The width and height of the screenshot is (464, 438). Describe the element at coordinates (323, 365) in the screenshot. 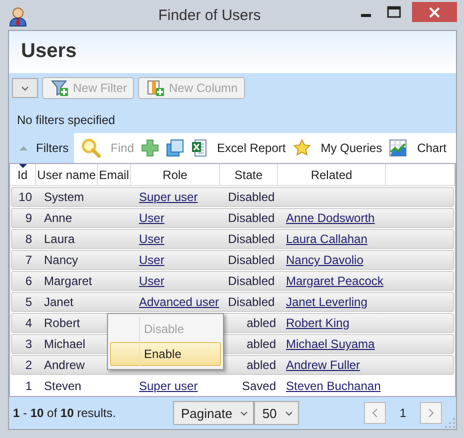

I see `related-link: Andrew Fuller` at that location.